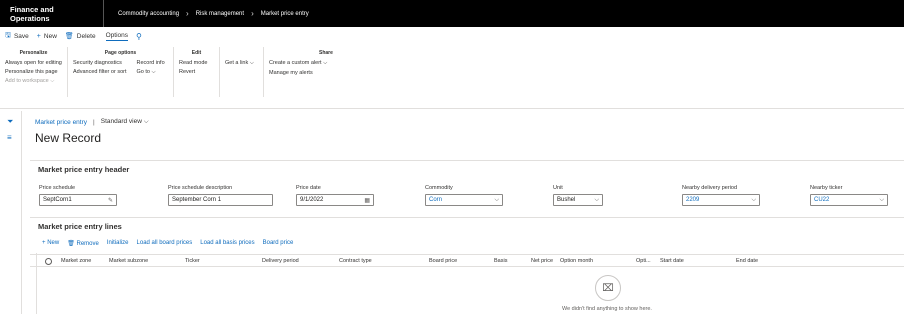 This screenshot has width=904, height=314. What do you see at coordinates (21, 36) in the screenshot?
I see `save-label: Save` at bounding box center [21, 36].